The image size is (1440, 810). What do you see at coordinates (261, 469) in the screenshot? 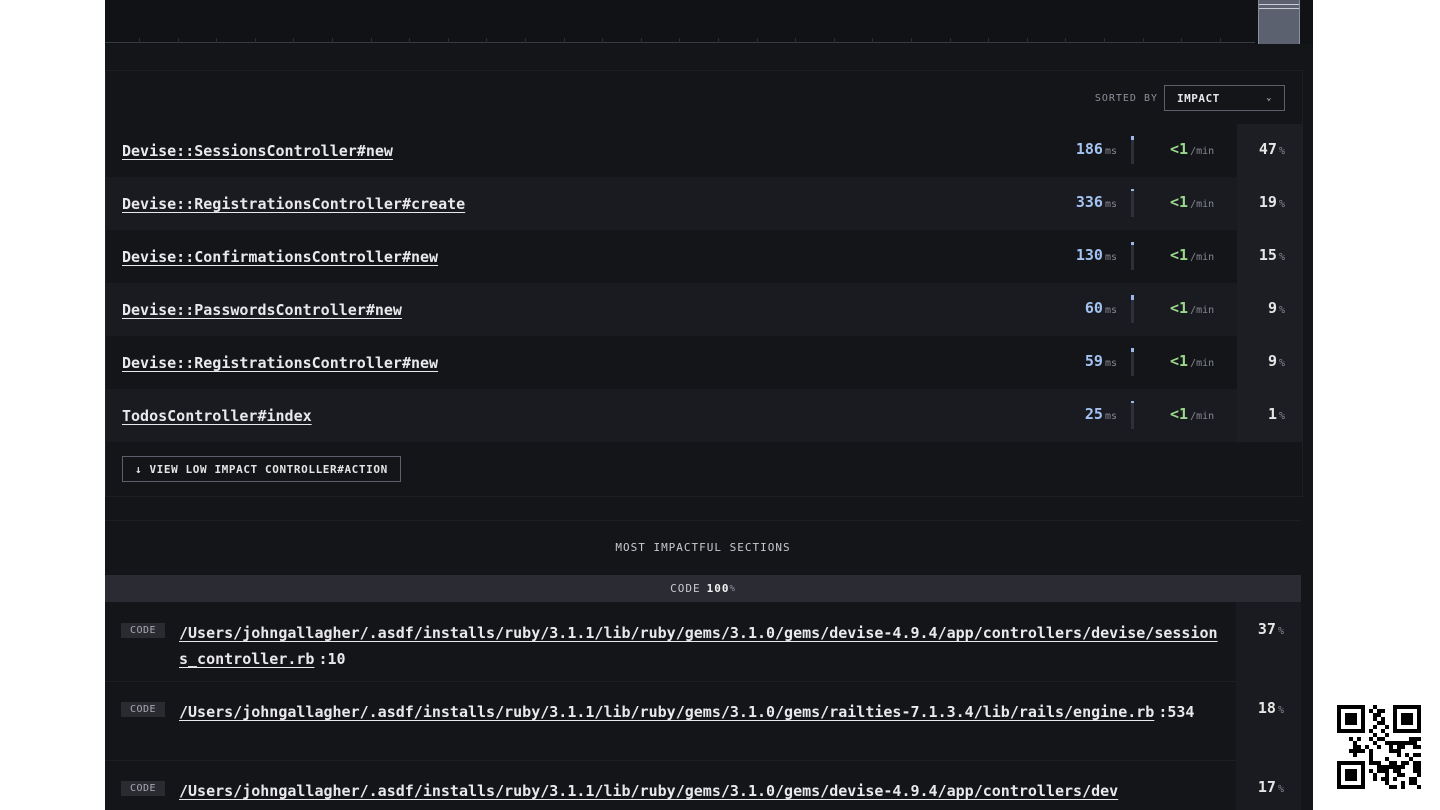
I see `view-low-impact-button: ↓ VIEW LOW IMPACT CONTROLLER#ACTION` at bounding box center [261, 469].